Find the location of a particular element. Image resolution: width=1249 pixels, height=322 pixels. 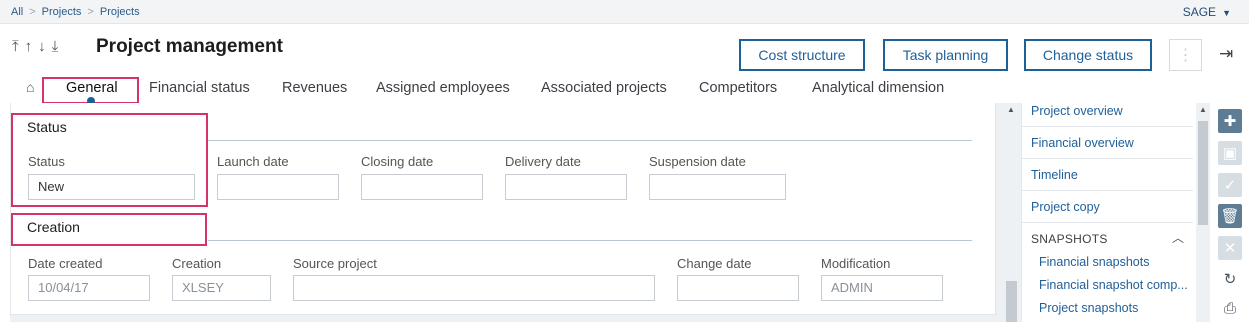

add-icon: ✚ is located at coordinates (1230, 121).